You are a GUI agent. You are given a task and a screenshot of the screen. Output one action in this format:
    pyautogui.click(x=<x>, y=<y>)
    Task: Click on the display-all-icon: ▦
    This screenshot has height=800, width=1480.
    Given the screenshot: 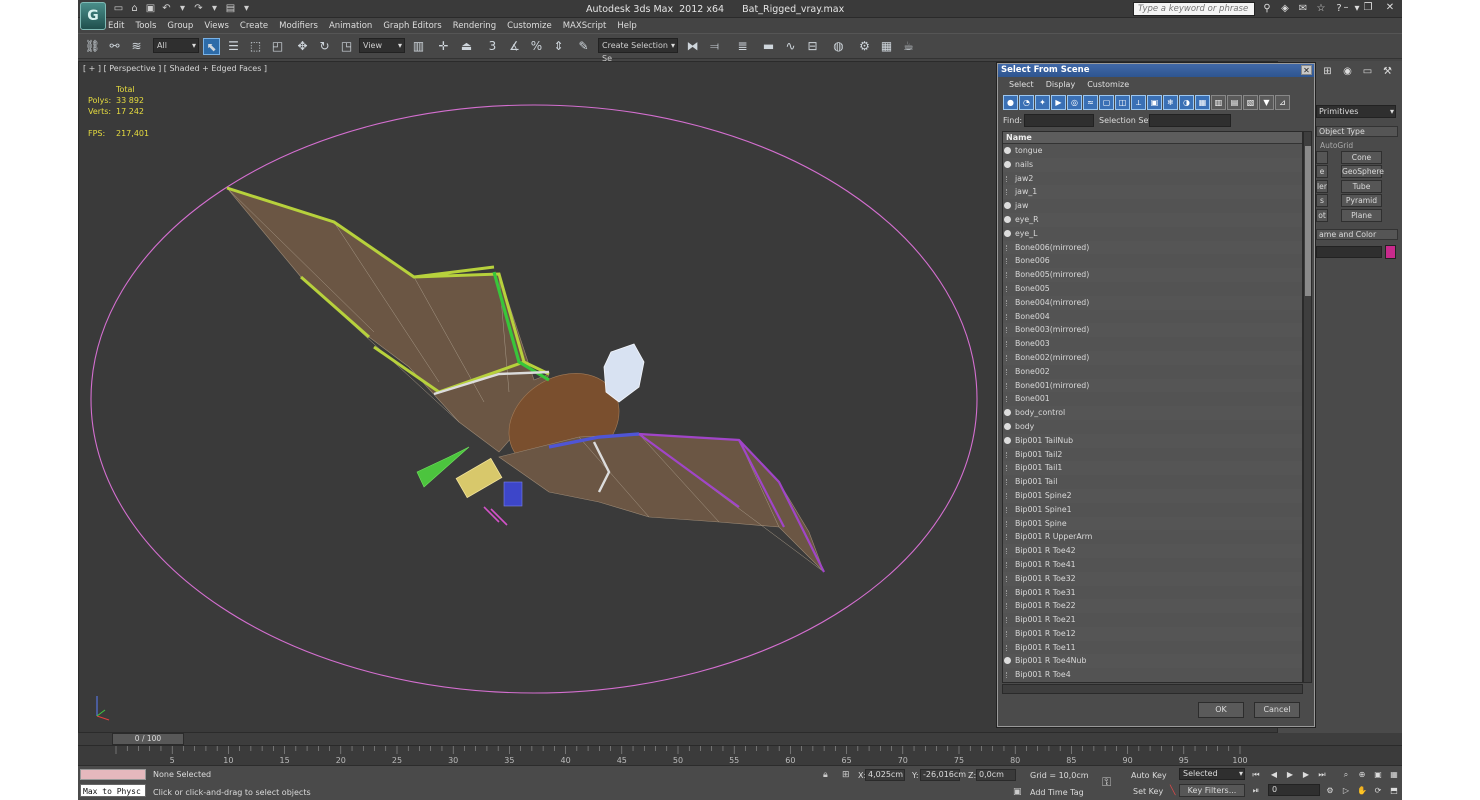 What is the action you would take?
    pyautogui.click(x=1202, y=102)
    